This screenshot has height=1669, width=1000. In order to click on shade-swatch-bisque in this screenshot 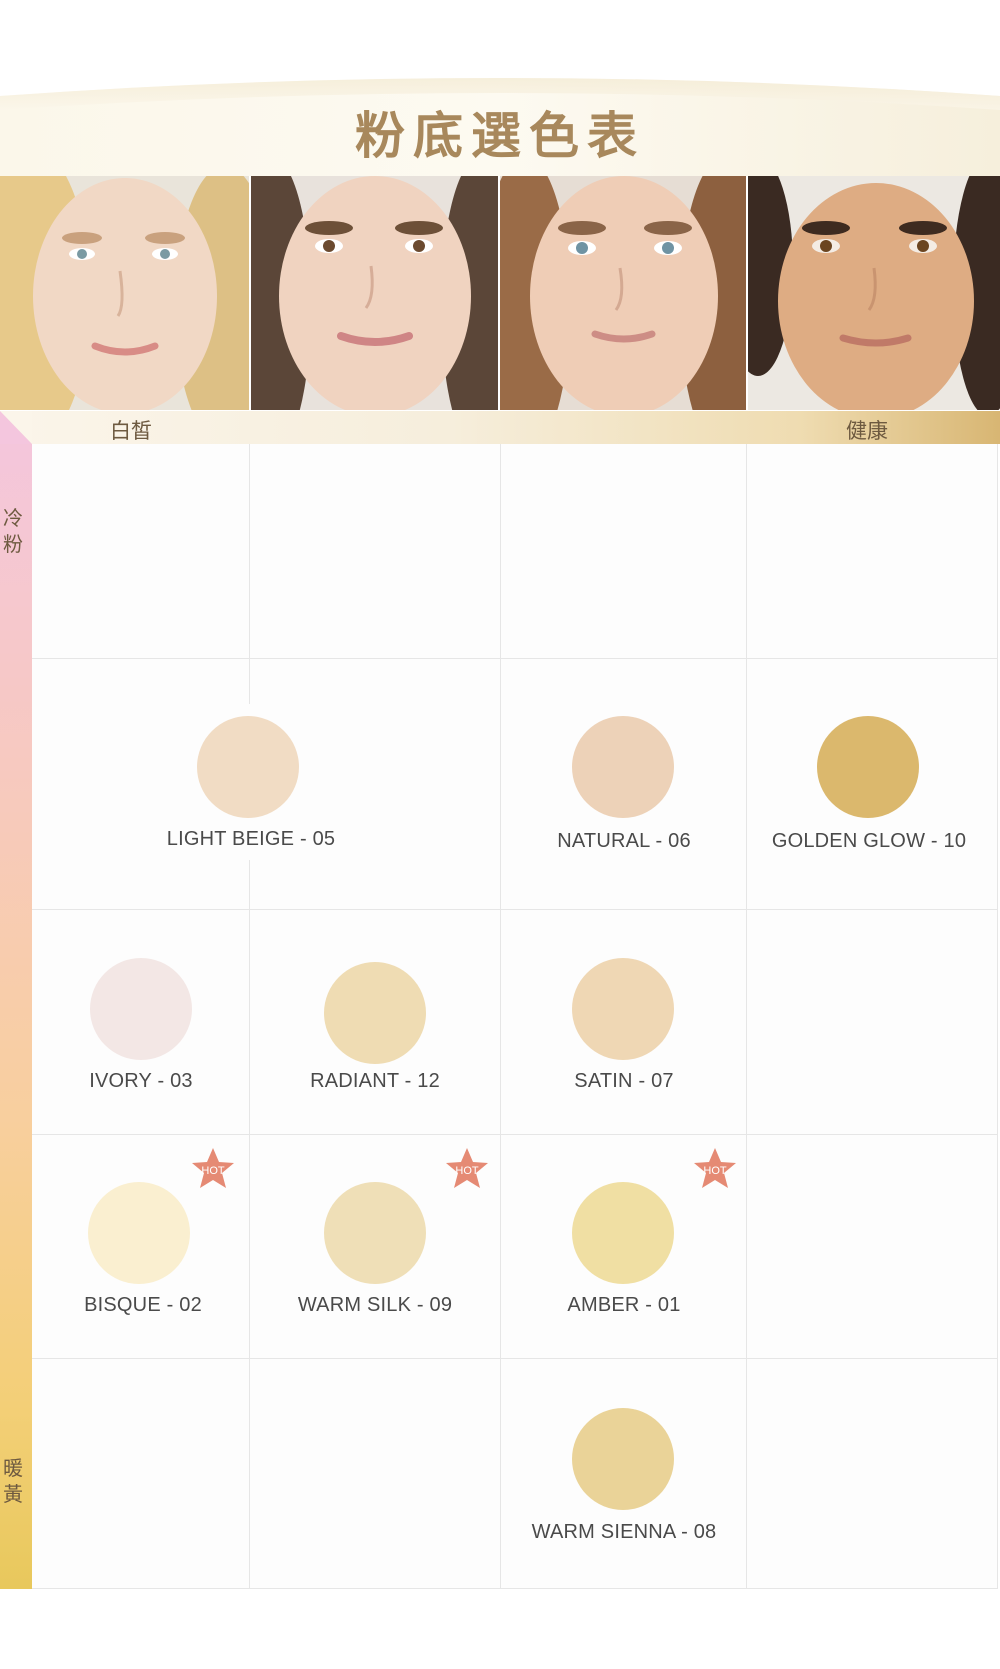, I will do `click(139, 1233)`.